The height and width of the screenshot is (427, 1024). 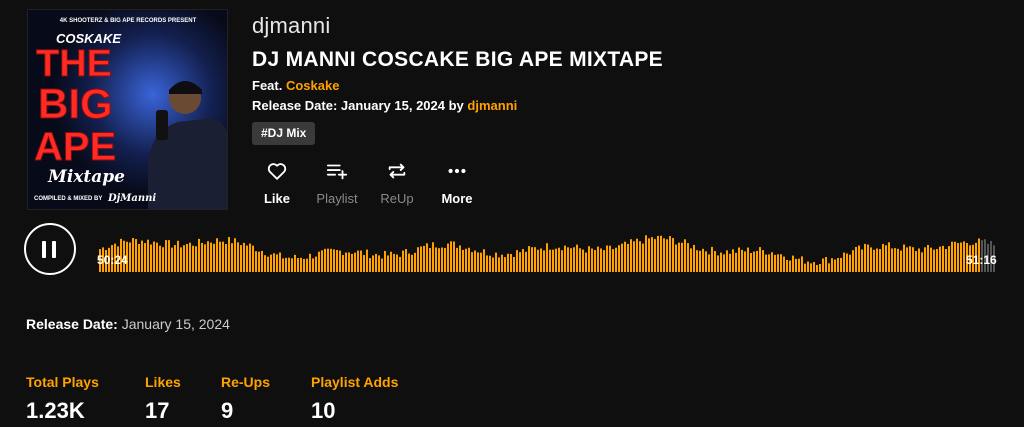 I want to click on featured-artists: Feat. Coskake, so click(x=295, y=85).